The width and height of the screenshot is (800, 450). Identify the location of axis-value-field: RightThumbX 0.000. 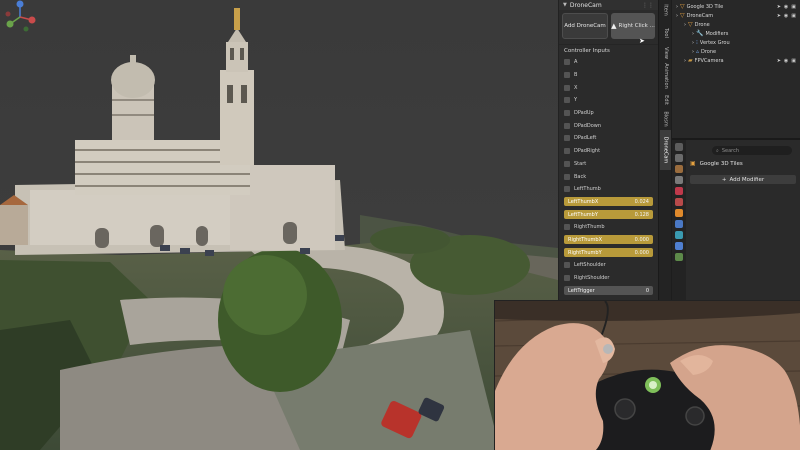
(608, 240).